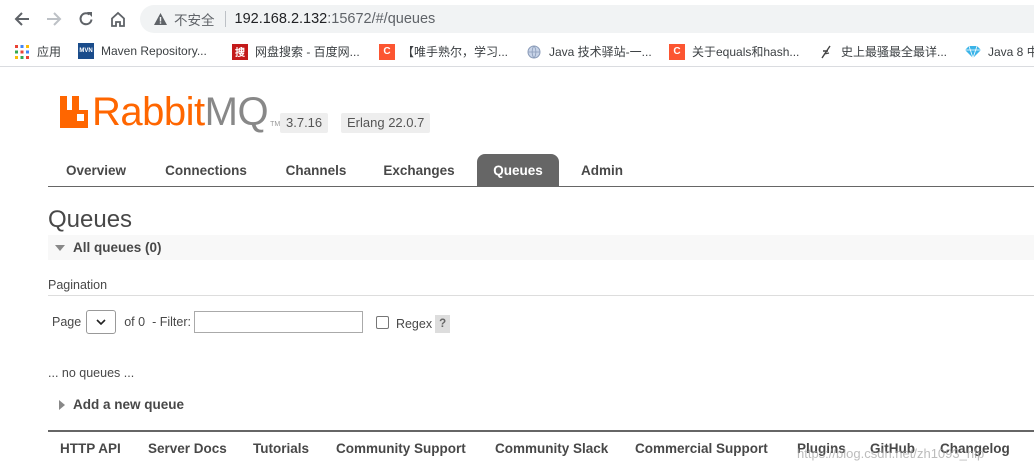  I want to click on omnibox-divider, so click(225, 19).